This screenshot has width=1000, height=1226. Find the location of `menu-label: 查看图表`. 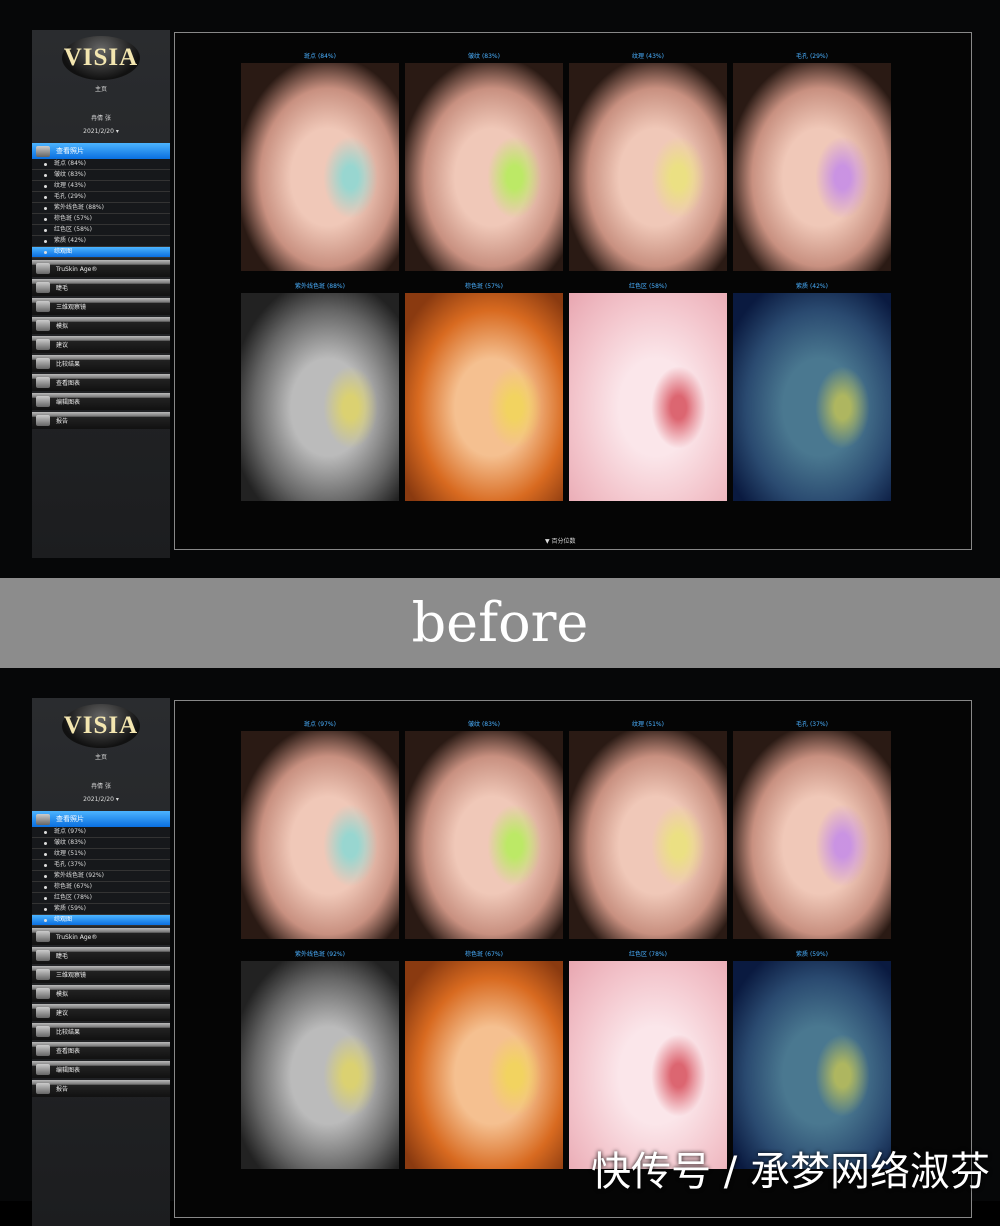

menu-label: 查看图表 is located at coordinates (68, 1051).